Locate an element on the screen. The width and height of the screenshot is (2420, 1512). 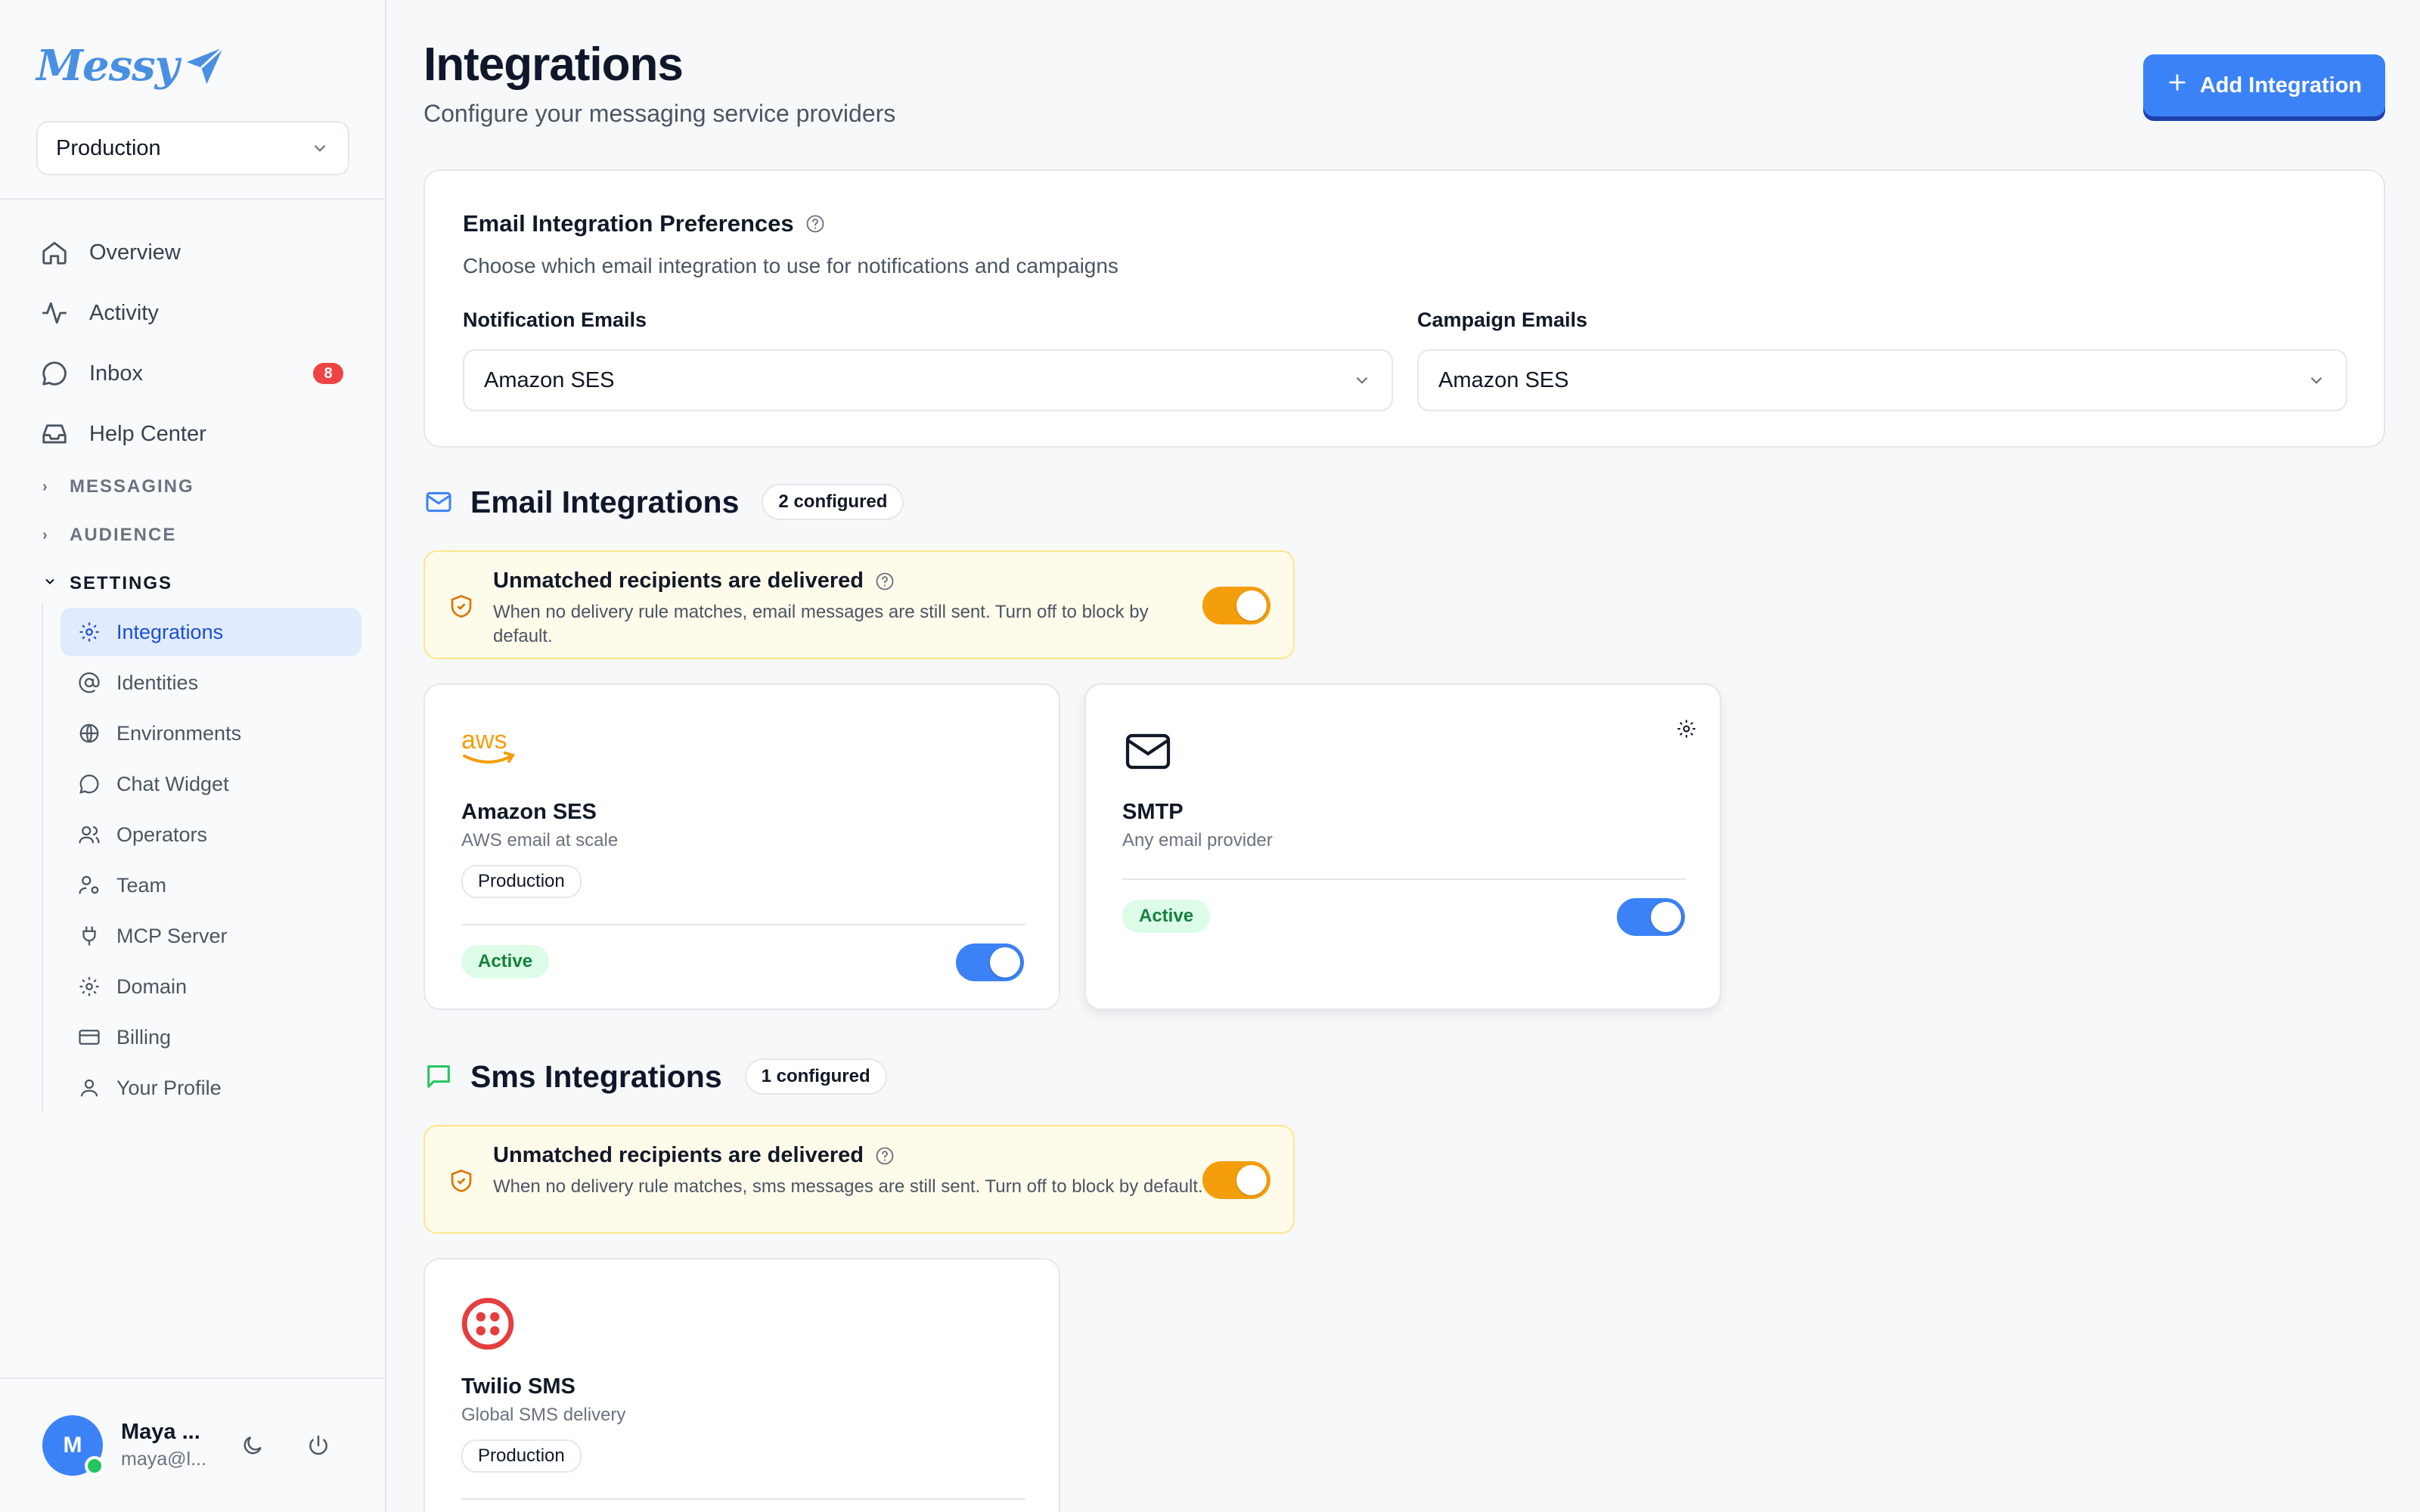
settings-item-chat-widget: Chat Widget is located at coordinates (211, 784).